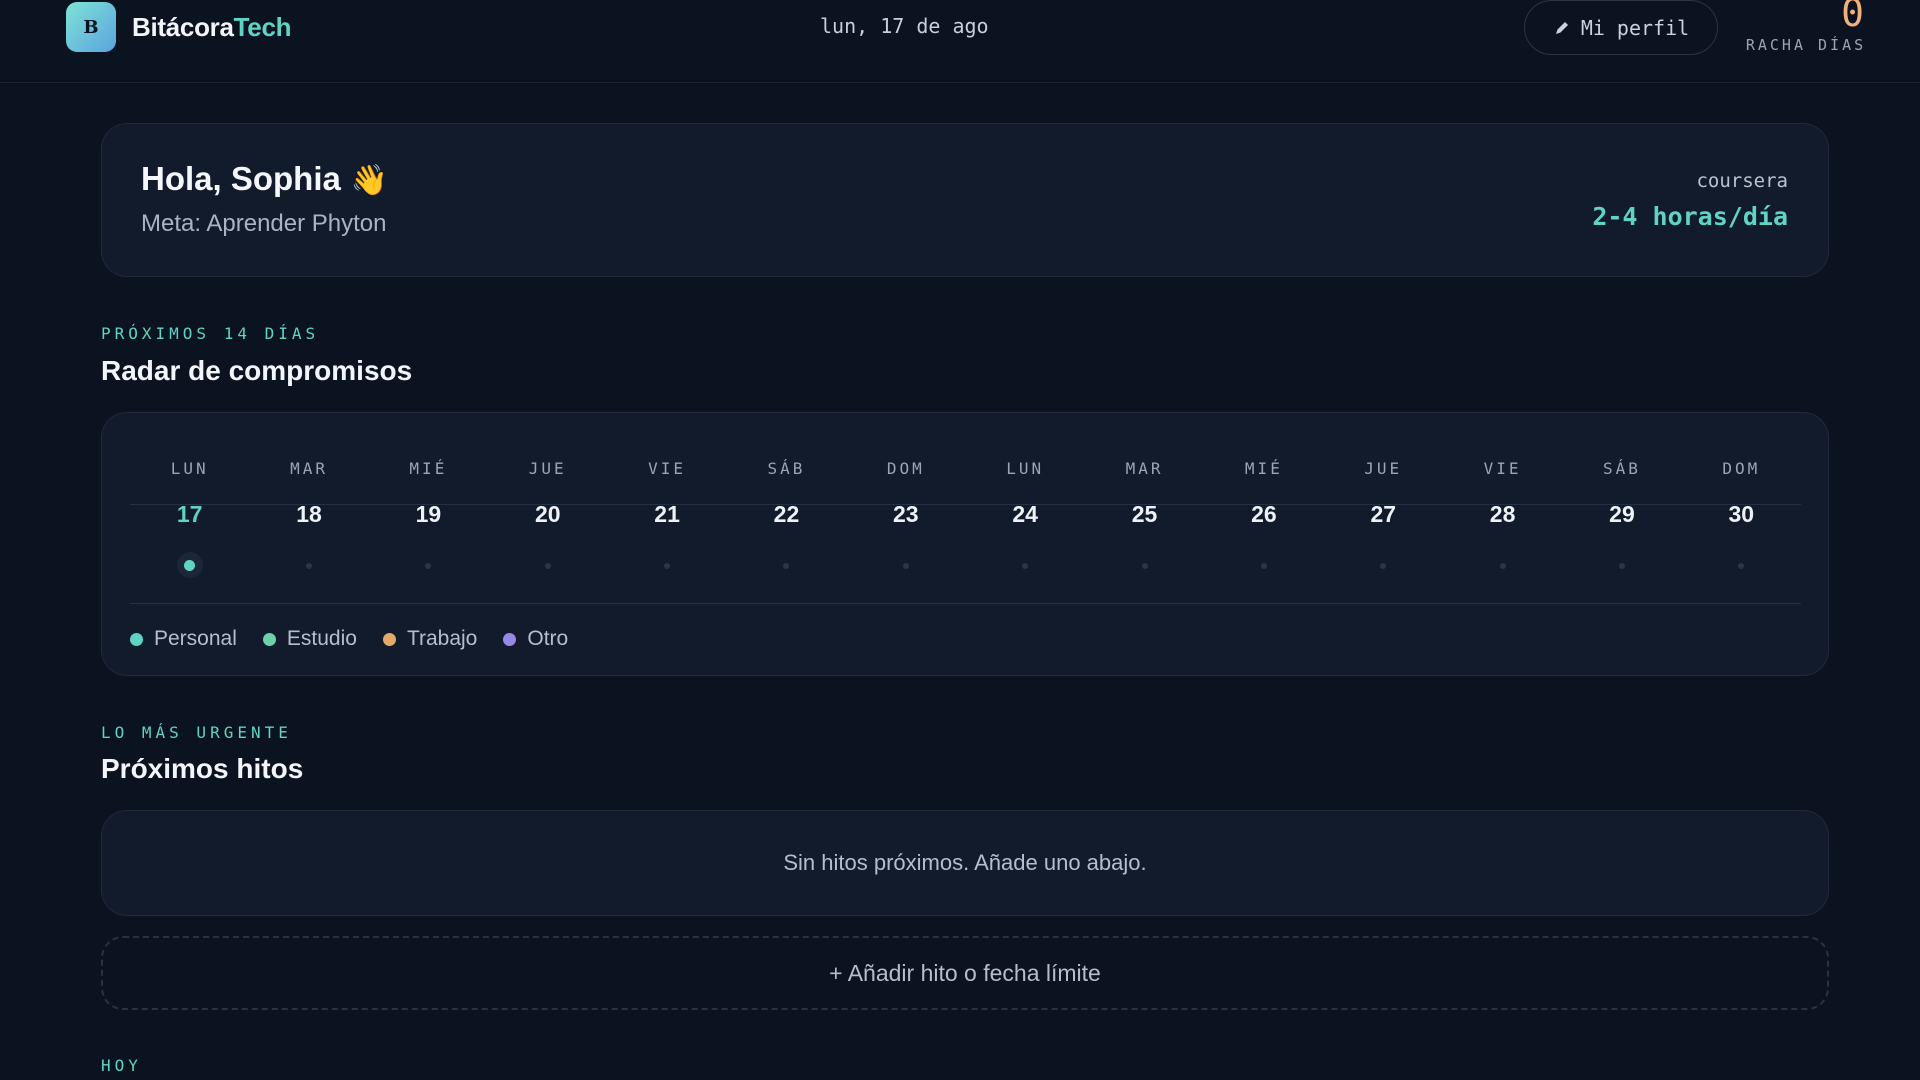 The image size is (1920, 1080). I want to click on legend-item: Personal, so click(183, 639).